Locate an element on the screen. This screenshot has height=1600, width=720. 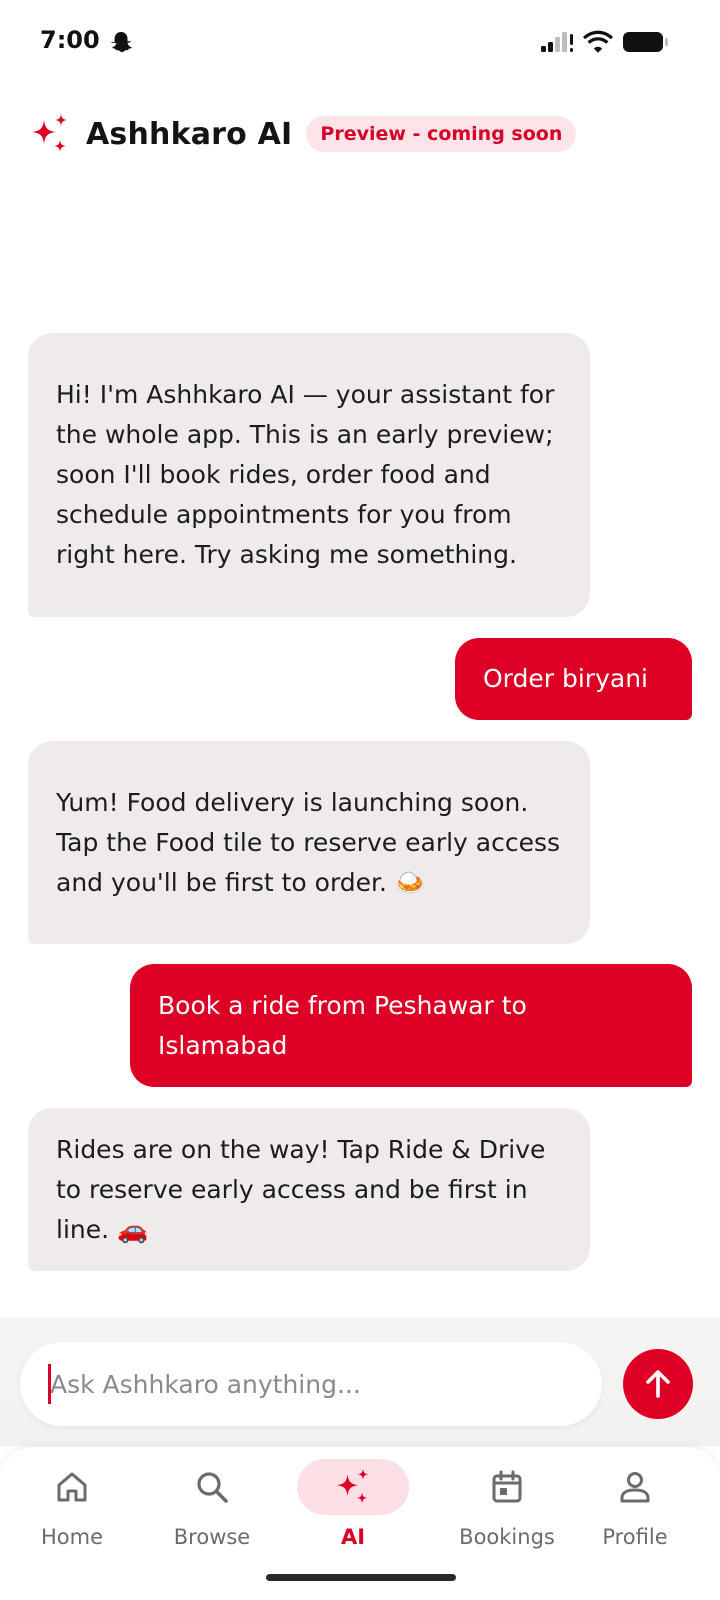
nav-item-bookings: Bookings is located at coordinates (507, 1507).